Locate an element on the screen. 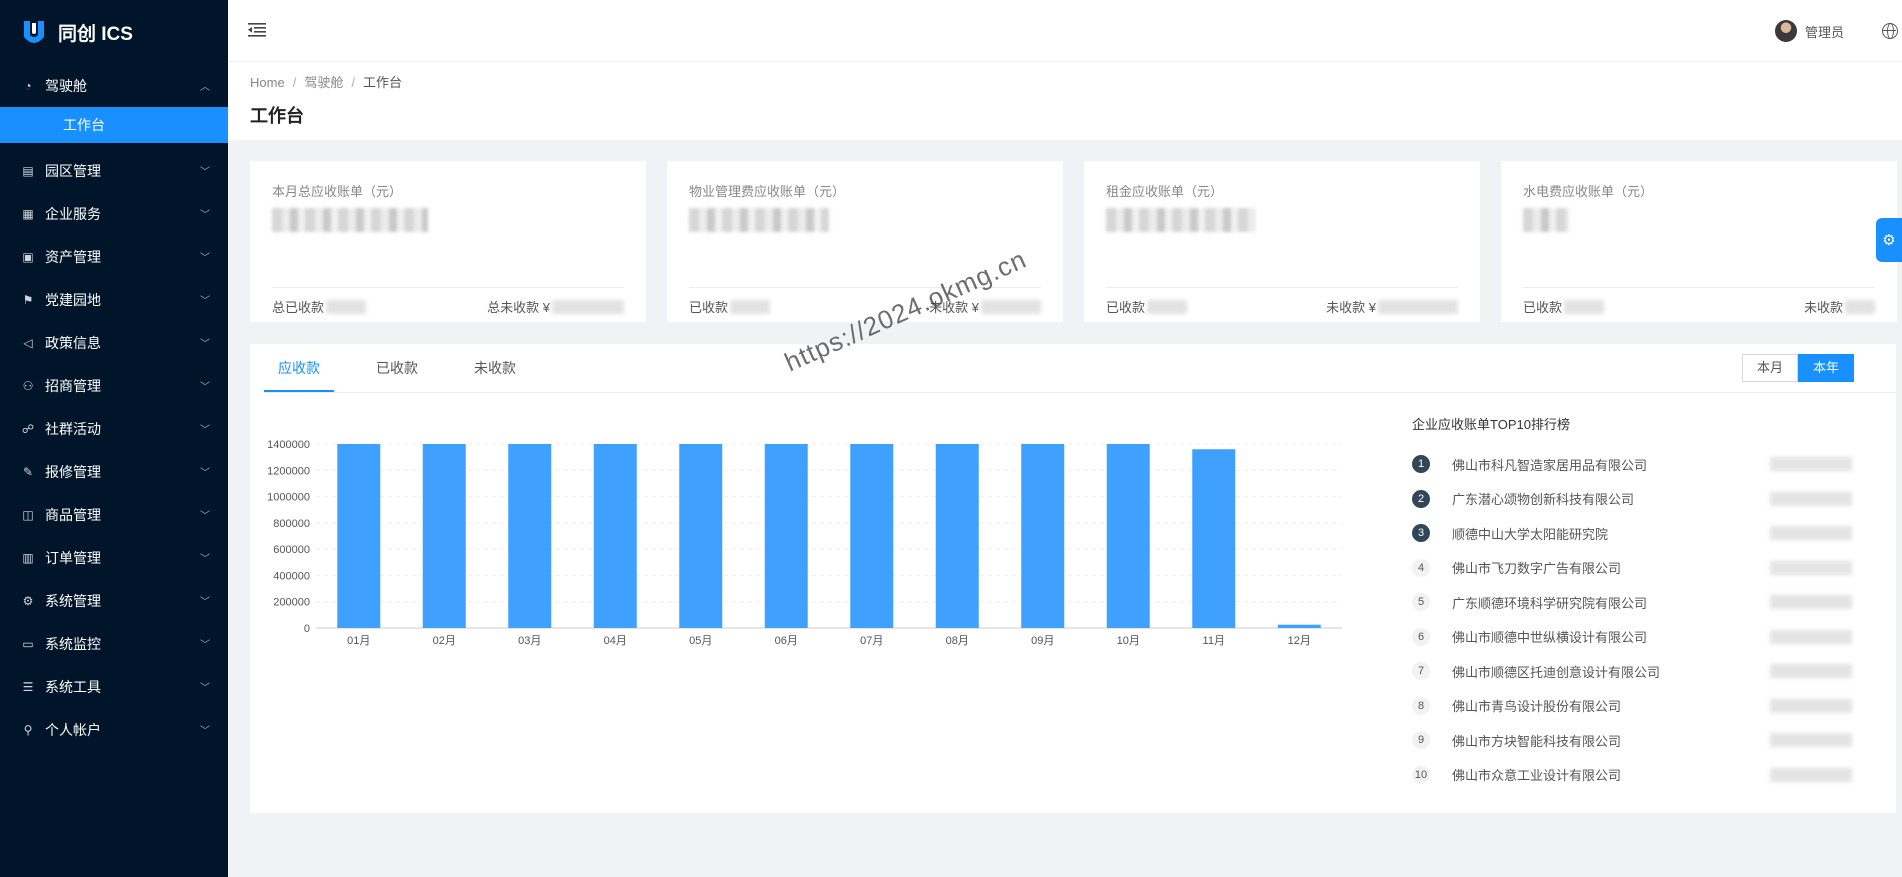 This screenshot has height=877, width=1902. user-menu: 管理员 is located at coordinates (1809, 31).